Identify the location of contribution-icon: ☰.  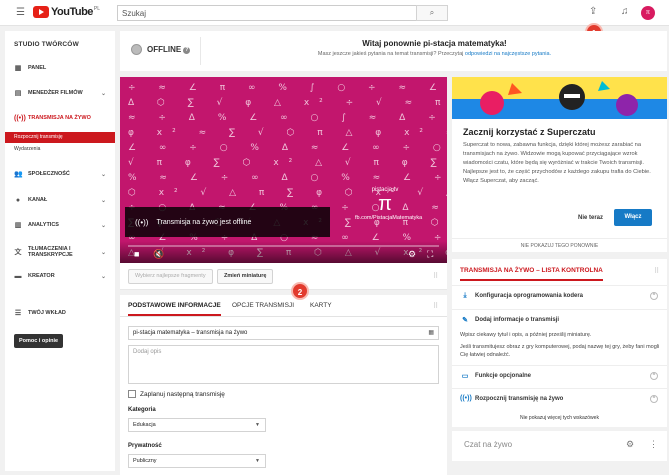
(18, 313).